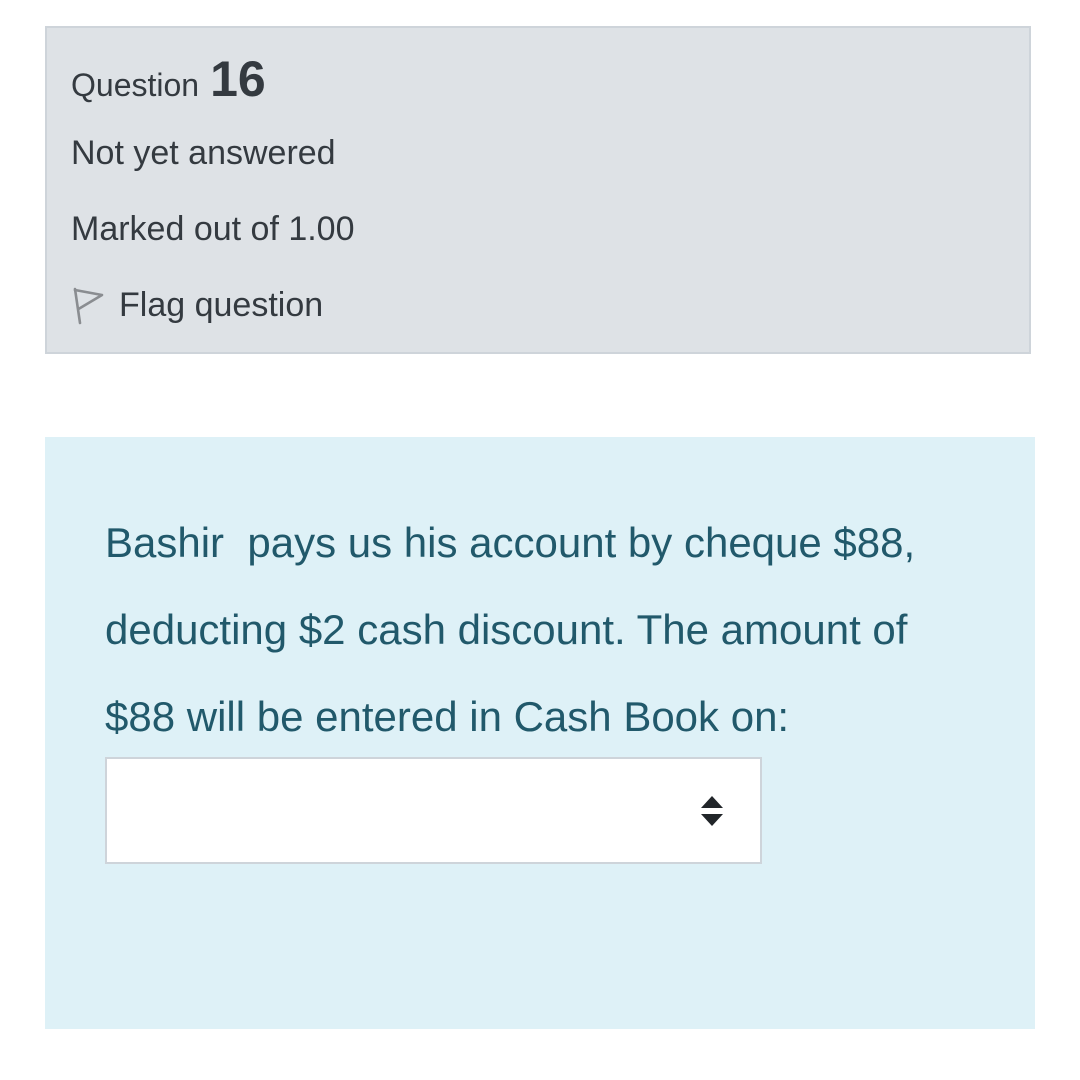 Image resolution: width=1080 pixels, height=1080 pixels. I want to click on answer-select, so click(433, 810).